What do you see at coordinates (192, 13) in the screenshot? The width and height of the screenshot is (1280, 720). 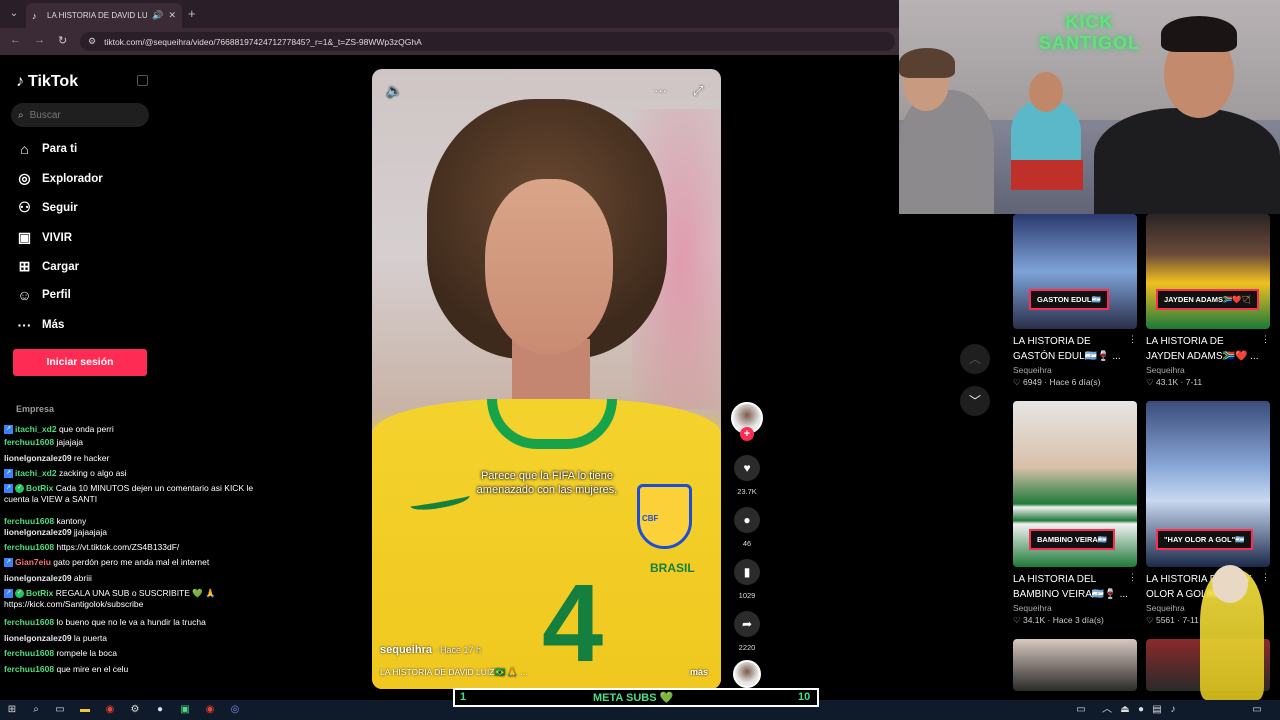 I see `new-tab-button: +` at bounding box center [192, 13].